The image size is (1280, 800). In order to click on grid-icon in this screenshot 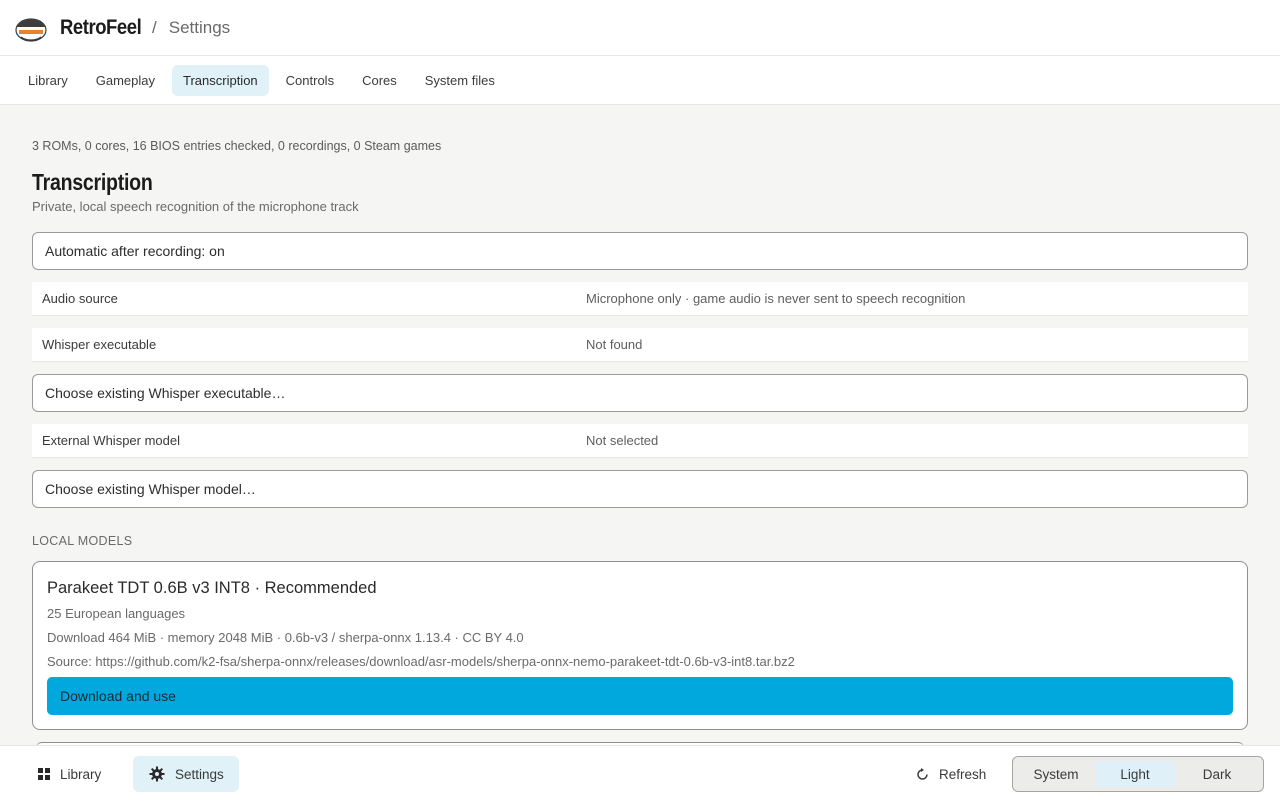, I will do `click(44, 774)`.